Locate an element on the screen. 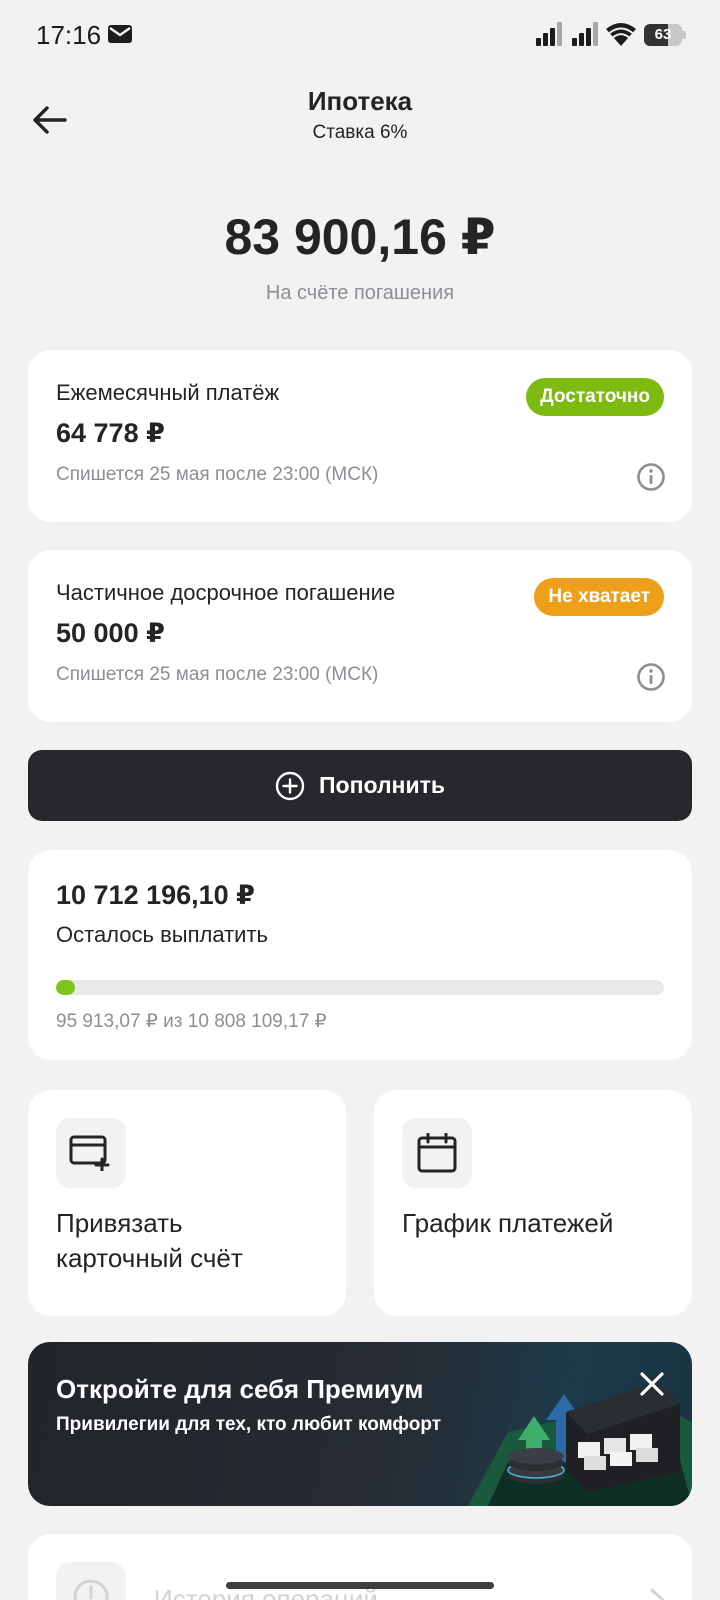  balance-amount: 83 900,16 ₽ is located at coordinates (360, 237).